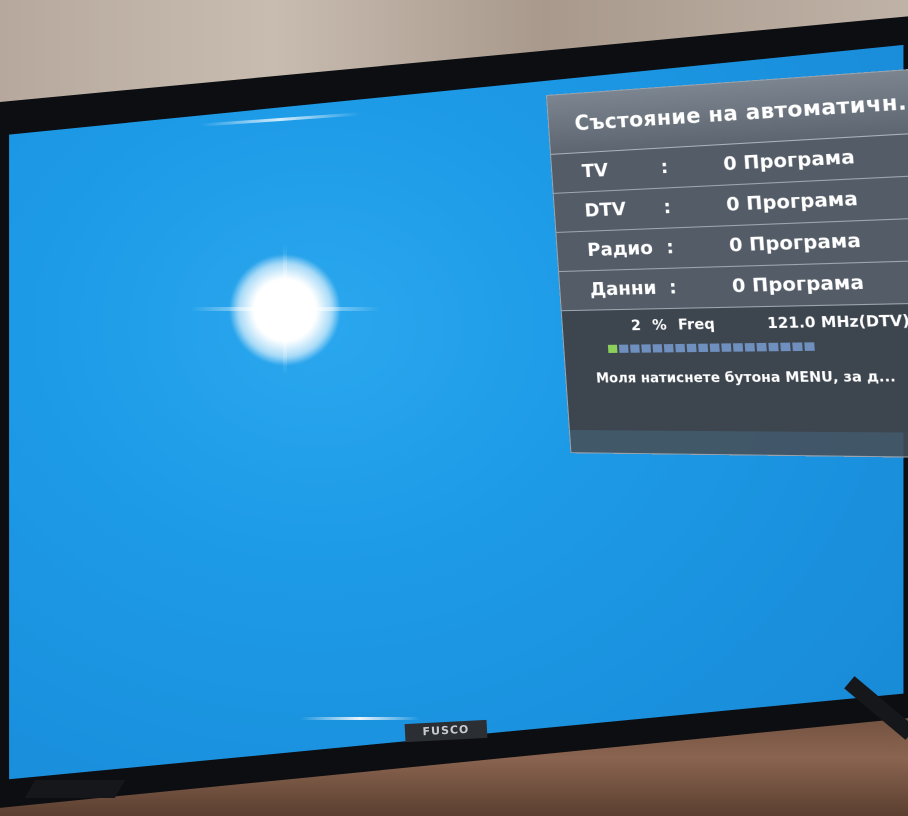 Image resolution: width=908 pixels, height=816 pixels. I want to click on scan-percent: 2, so click(636, 326).